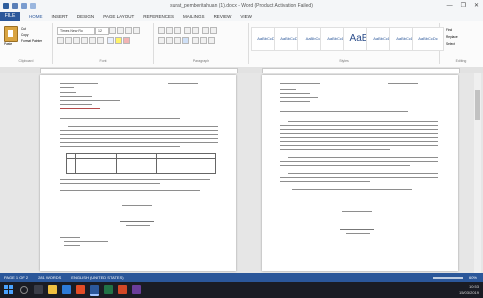  I want to click on app-icon, so click(136, 289).